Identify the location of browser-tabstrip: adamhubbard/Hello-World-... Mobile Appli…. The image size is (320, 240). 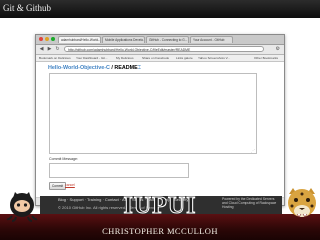
(160, 40).